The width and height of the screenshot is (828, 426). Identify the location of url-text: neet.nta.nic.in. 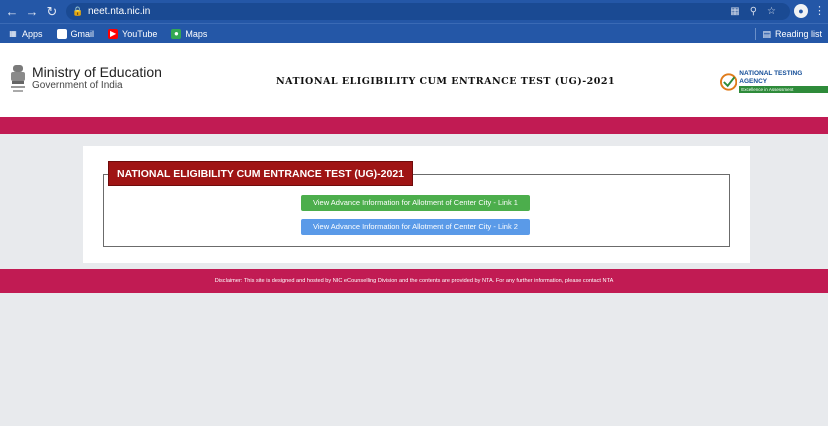
(119, 11).